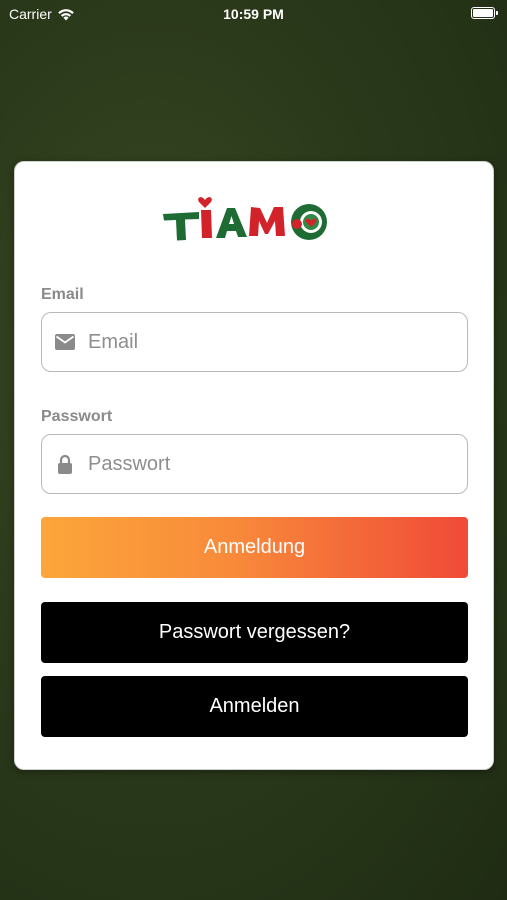 This screenshot has width=507, height=900. What do you see at coordinates (62, 294) in the screenshot?
I see `email-label: Email` at bounding box center [62, 294].